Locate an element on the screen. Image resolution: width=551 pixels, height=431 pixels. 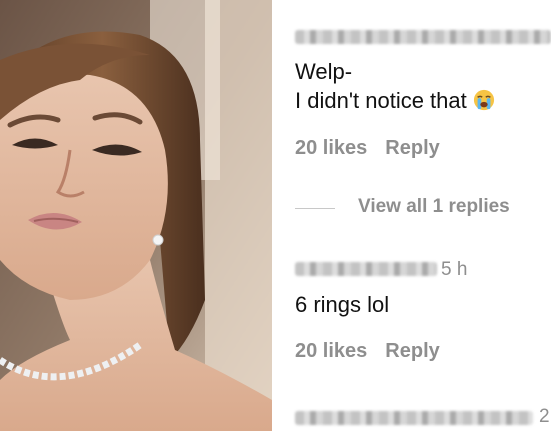
comment-timestamp-partial: 2 is located at coordinates (544, 416).